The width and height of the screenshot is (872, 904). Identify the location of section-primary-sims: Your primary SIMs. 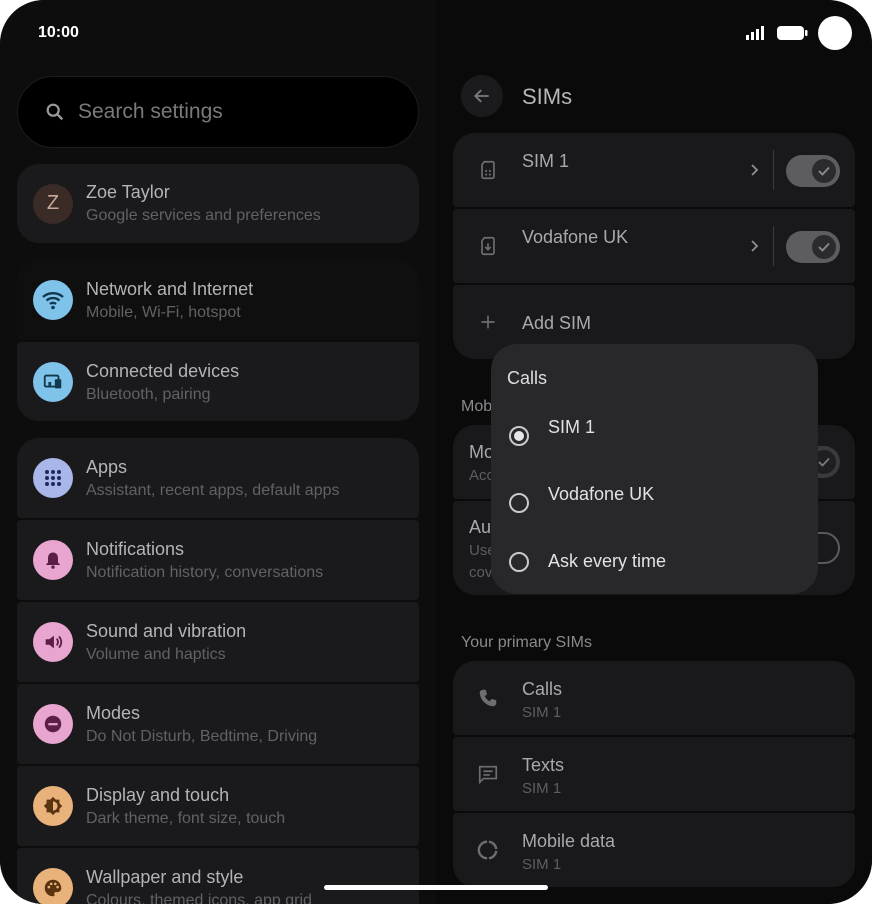
(526, 642).